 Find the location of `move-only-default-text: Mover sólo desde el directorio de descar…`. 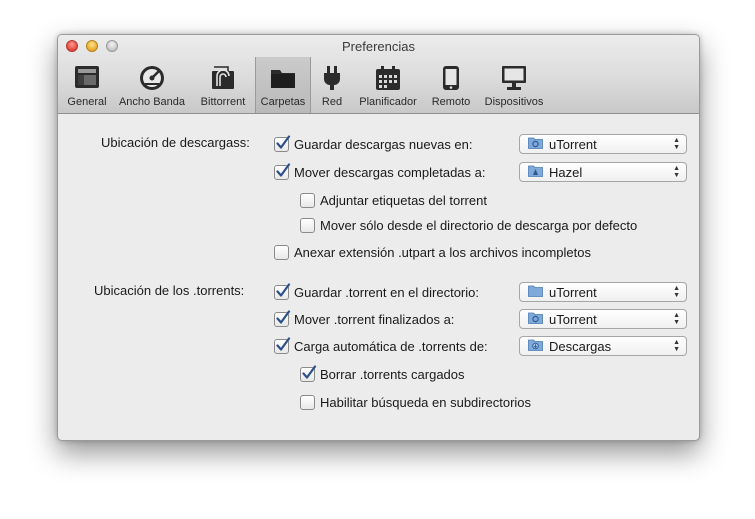

move-only-default-text: Mover sólo desde el directorio de descar… is located at coordinates (479, 225).